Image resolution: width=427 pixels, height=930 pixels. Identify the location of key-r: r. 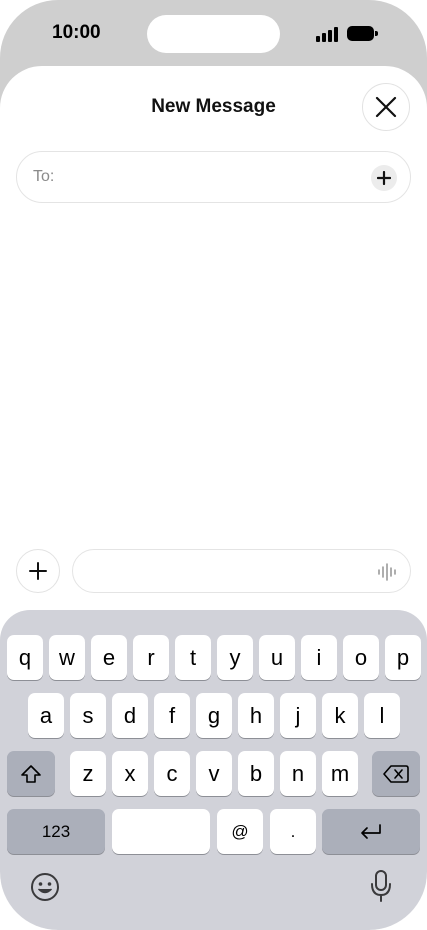
(151, 657).